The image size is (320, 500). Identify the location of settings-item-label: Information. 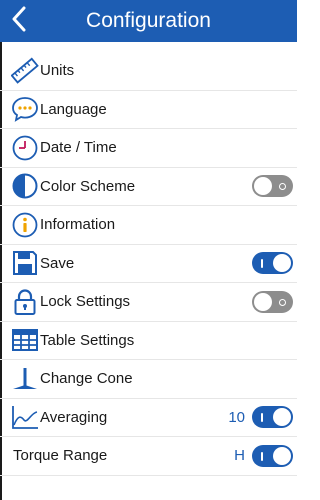
(78, 225).